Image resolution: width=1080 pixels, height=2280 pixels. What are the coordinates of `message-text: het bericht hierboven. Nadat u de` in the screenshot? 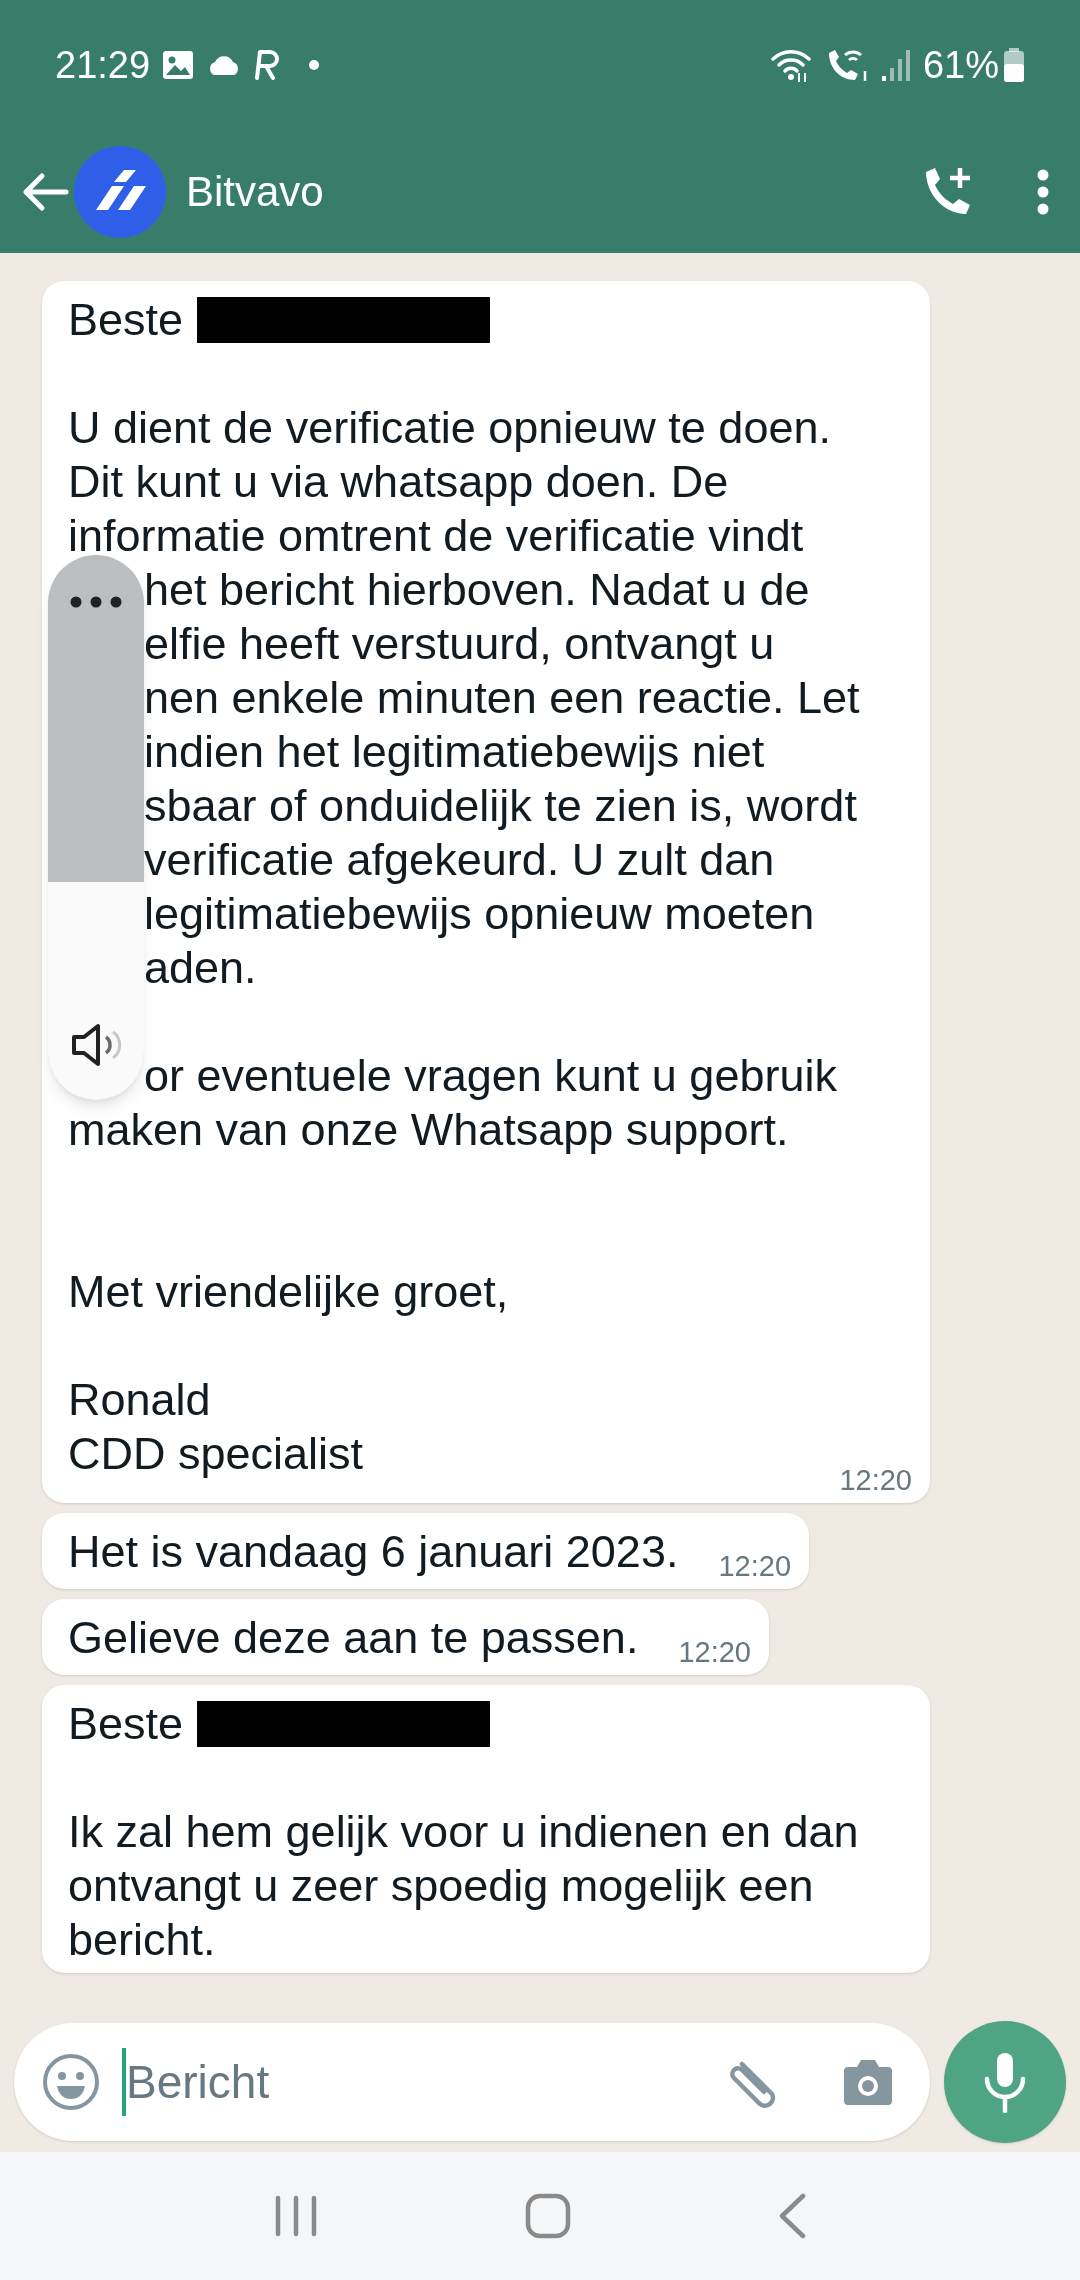 It's located at (477, 590).